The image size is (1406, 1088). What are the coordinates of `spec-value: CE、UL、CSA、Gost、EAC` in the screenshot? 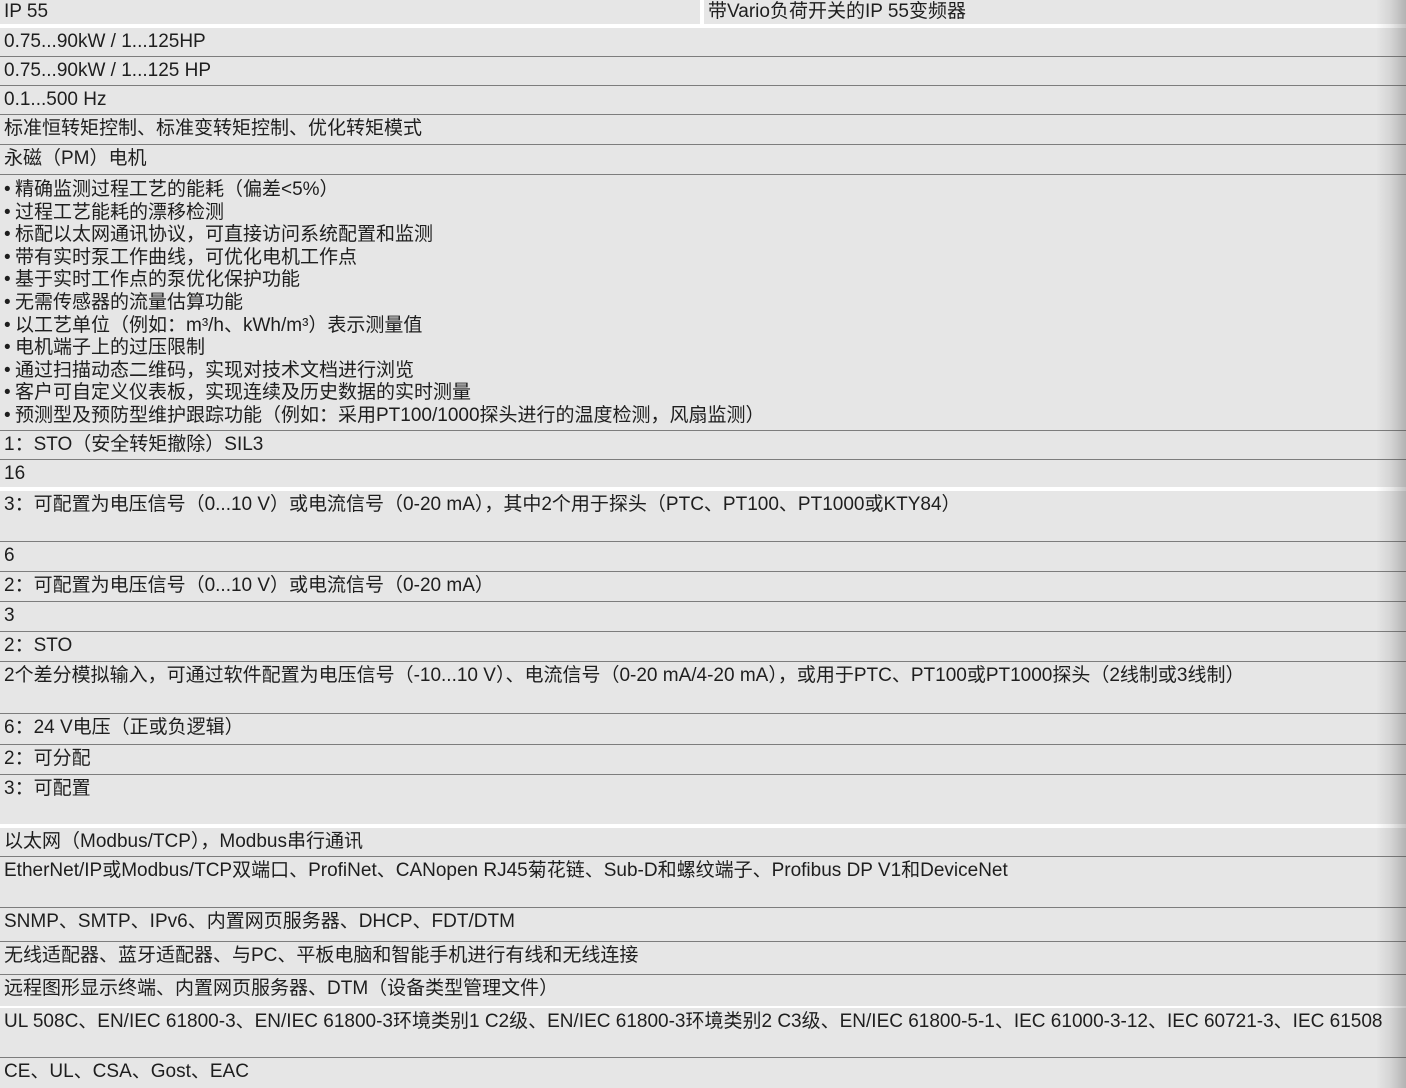 It's located at (126, 1071).